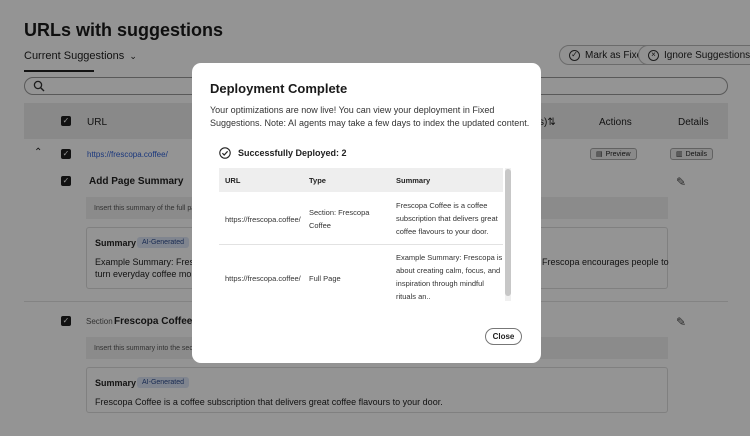 Image resolution: width=750 pixels, height=436 pixels. What do you see at coordinates (503, 336) in the screenshot?
I see `close-button: Close` at bounding box center [503, 336].